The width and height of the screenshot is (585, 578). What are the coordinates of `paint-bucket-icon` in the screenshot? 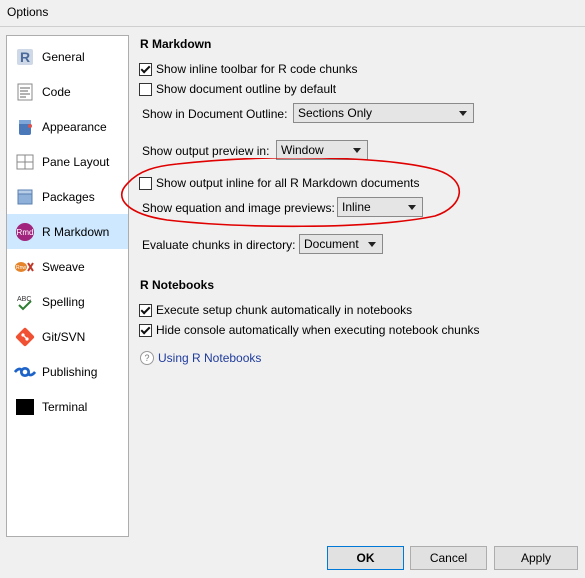 It's located at (25, 127).